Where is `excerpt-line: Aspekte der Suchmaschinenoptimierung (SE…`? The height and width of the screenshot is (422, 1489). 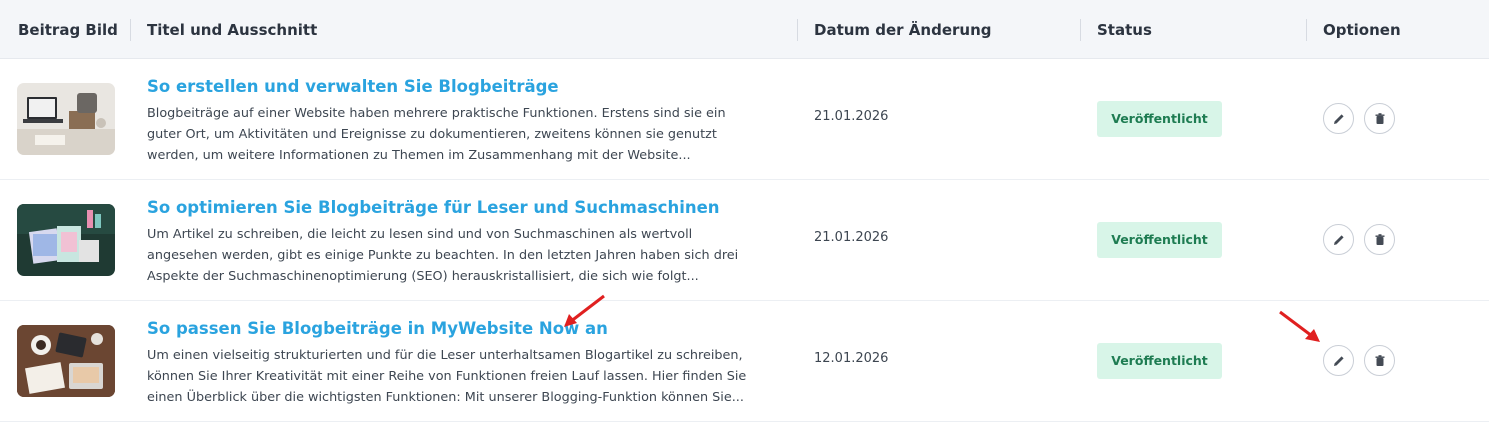 excerpt-line: Aspekte der Suchmaschinenoptimierung (SE… is located at coordinates (423, 276).